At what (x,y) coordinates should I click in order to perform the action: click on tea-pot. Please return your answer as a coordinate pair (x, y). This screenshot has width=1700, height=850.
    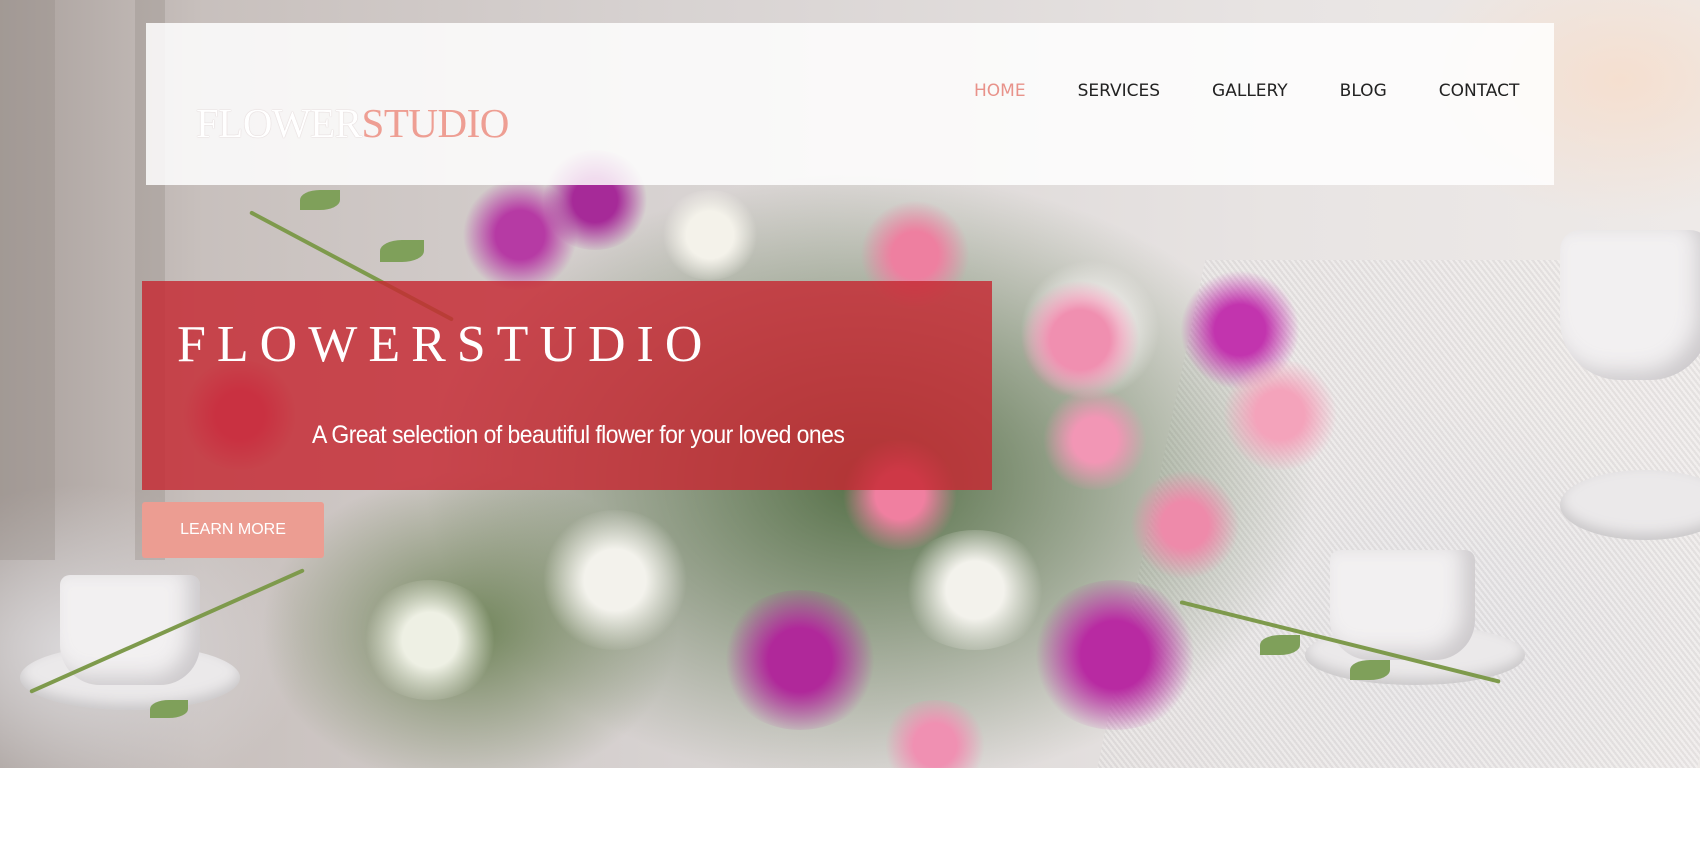
    Looking at the image, I should click on (1630, 305).